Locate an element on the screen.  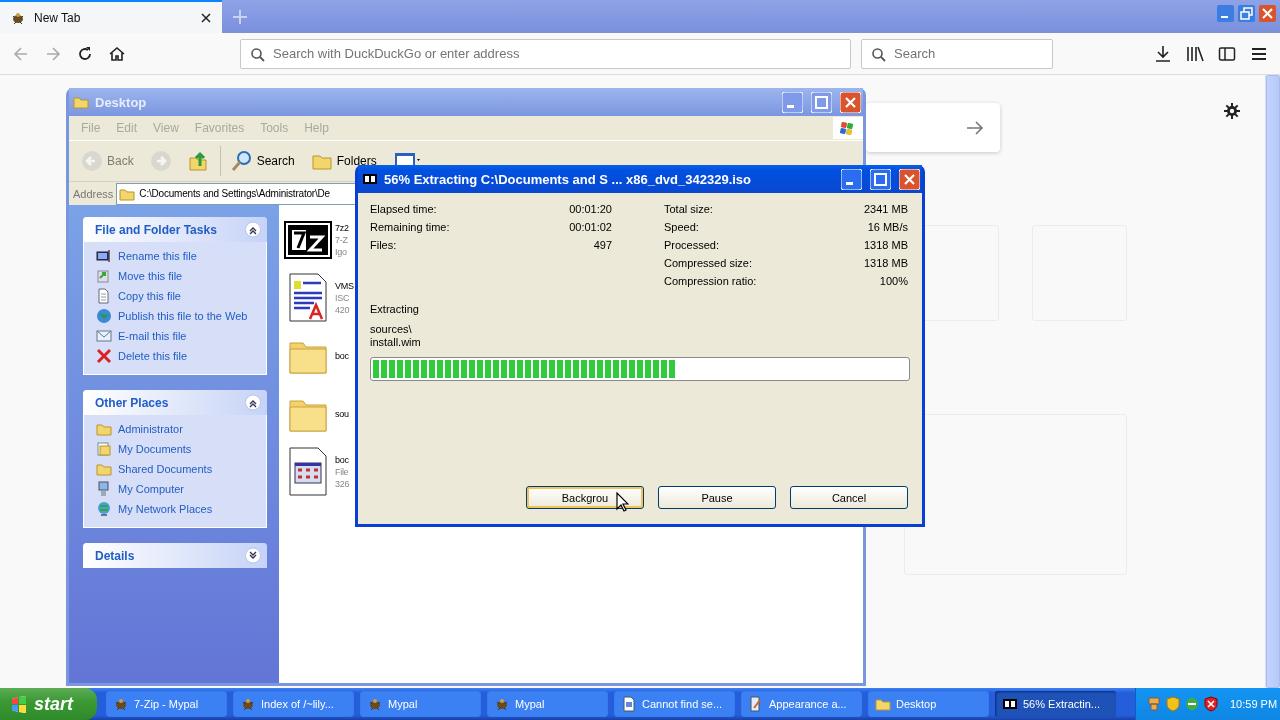
stat-label: Files: is located at coordinates (383, 246).